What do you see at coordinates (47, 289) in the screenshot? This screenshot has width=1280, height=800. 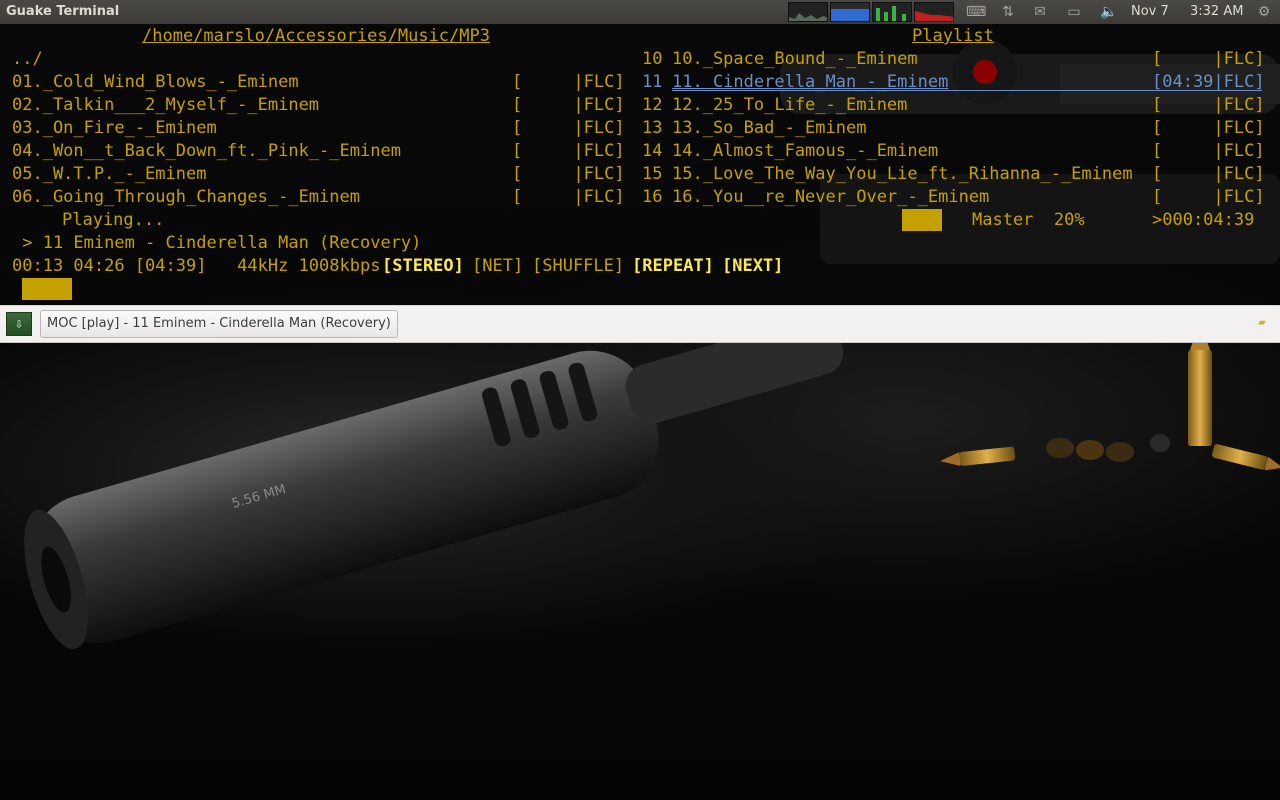 I see `terminal-cursor` at bounding box center [47, 289].